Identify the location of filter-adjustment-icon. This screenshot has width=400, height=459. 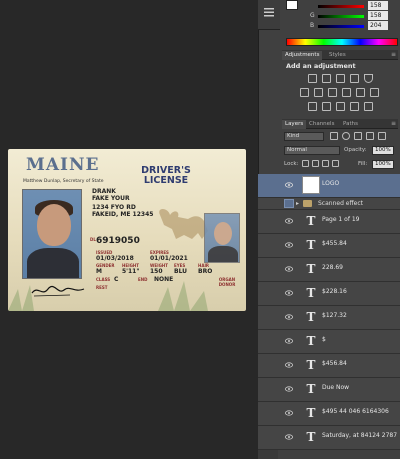
(346, 136).